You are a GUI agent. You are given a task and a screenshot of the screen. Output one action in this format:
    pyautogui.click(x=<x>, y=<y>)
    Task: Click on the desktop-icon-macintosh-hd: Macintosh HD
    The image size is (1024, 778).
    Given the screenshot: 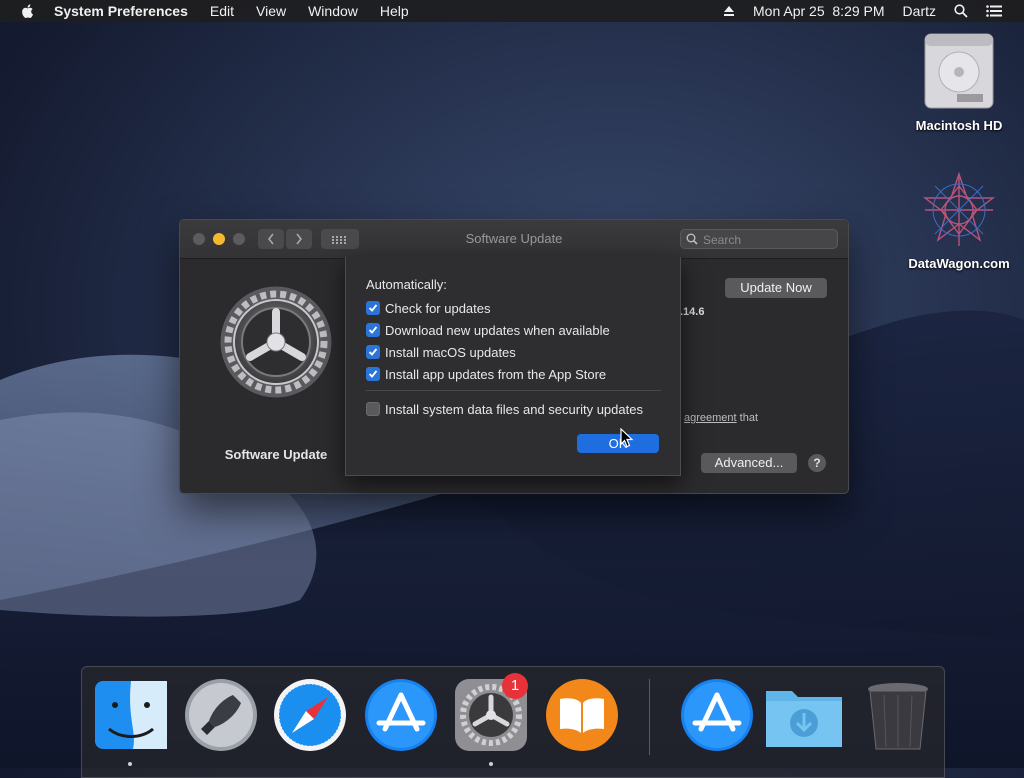 What is the action you would take?
    pyautogui.click(x=959, y=82)
    